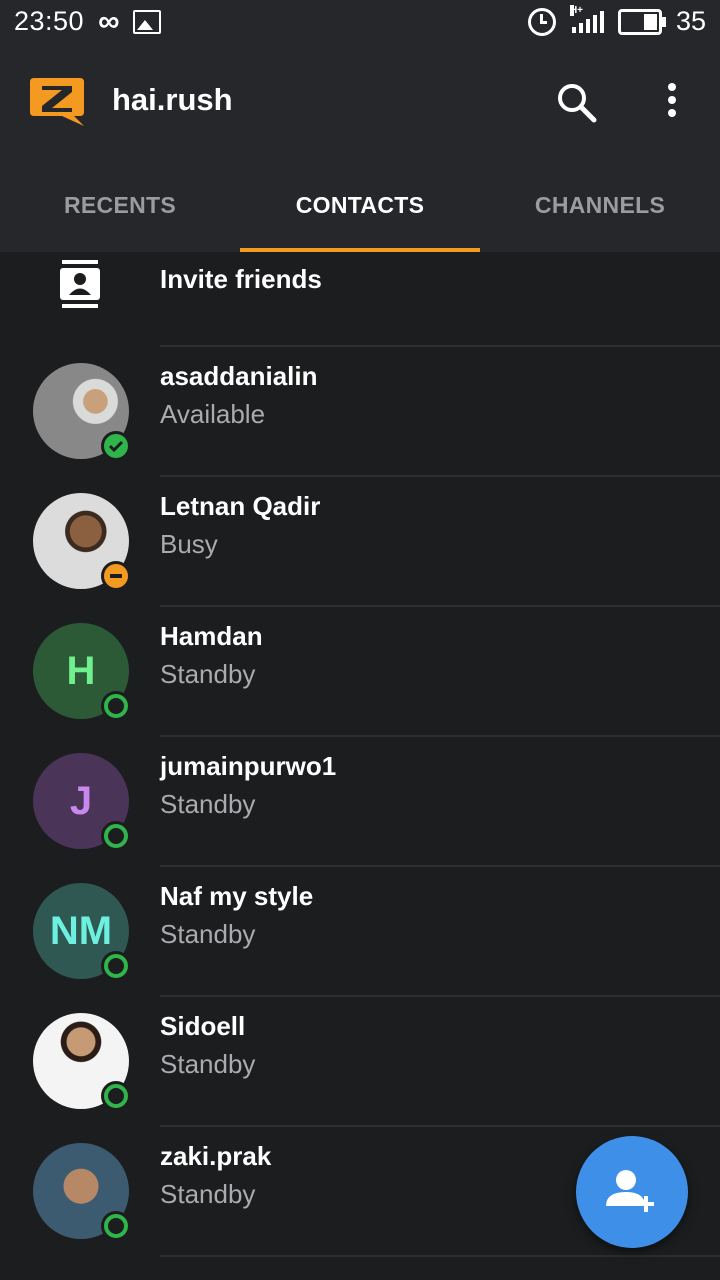 This screenshot has height=1280, width=720. I want to click on contact-name: jumainpurwo1, so click(248, 766).